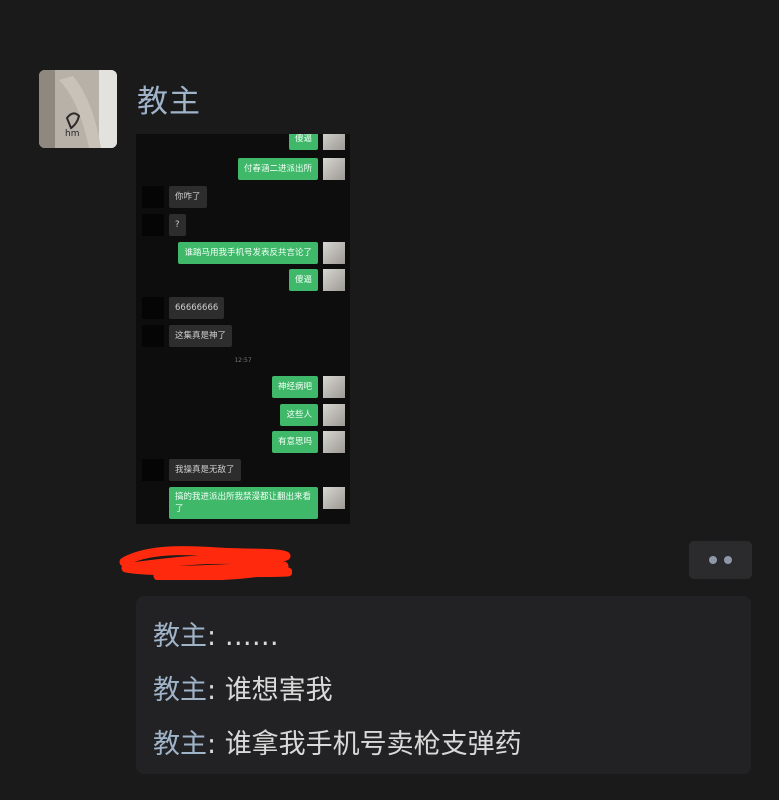 The height and width of the screenshot is (800, 779). What do you see at coordinates (205, 470) in the screenshot?
I see `incoming-bubble: 我操真是无敌了` at bounding box center [205, 470].